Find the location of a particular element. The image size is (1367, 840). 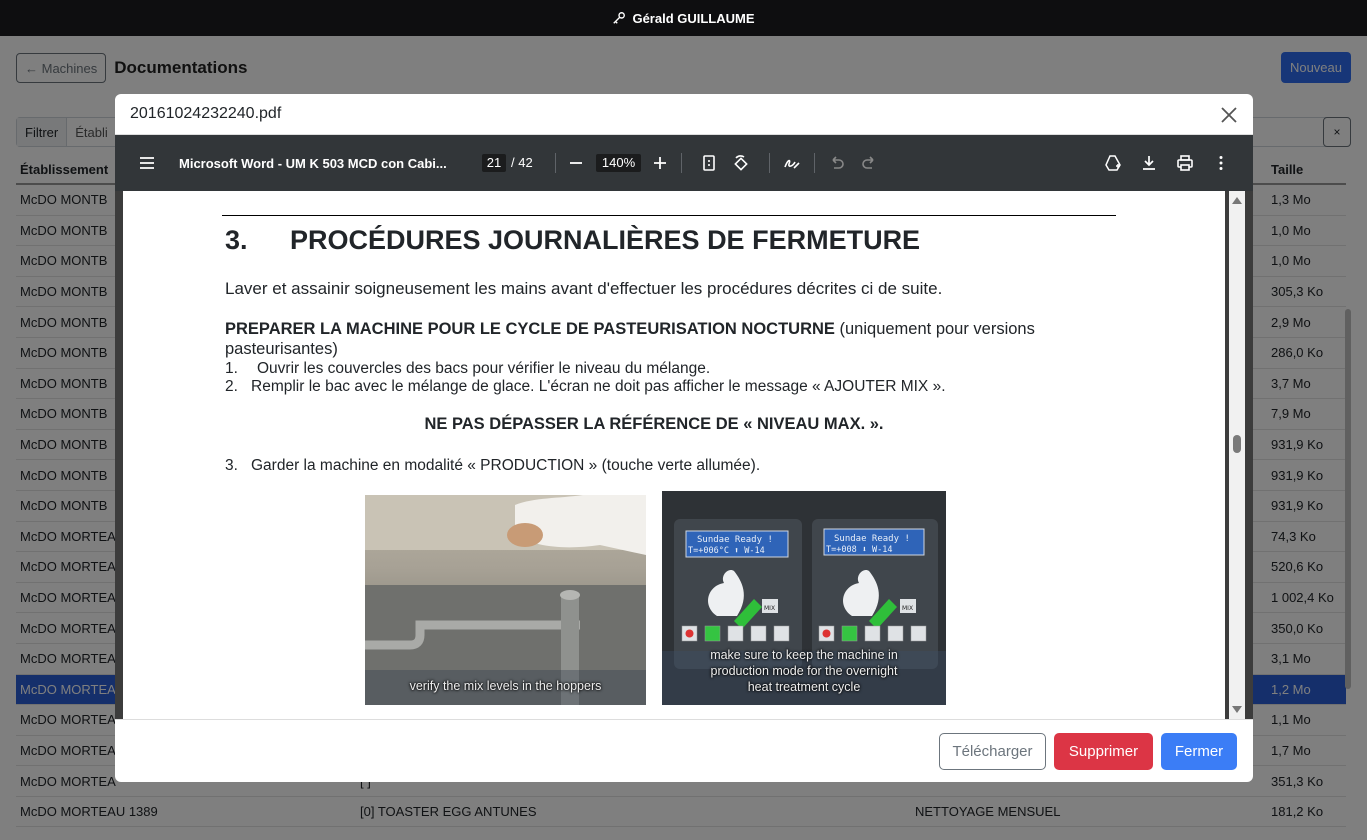

delete-button: Supprimer is located at coordinates (1103, 751).